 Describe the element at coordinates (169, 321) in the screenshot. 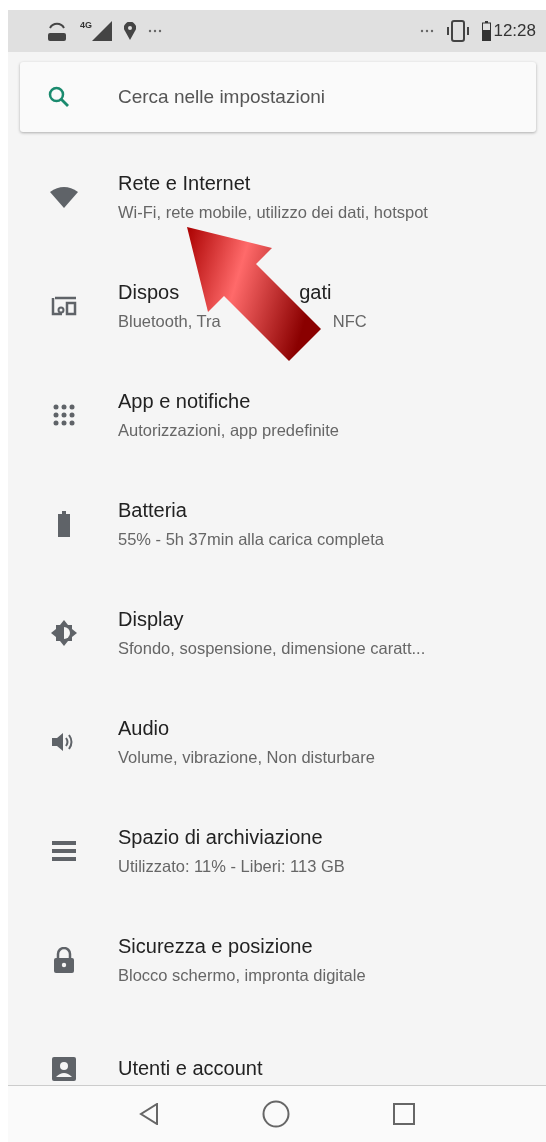

I see `item-subtitle: Bluetooth, Tra` at that location.